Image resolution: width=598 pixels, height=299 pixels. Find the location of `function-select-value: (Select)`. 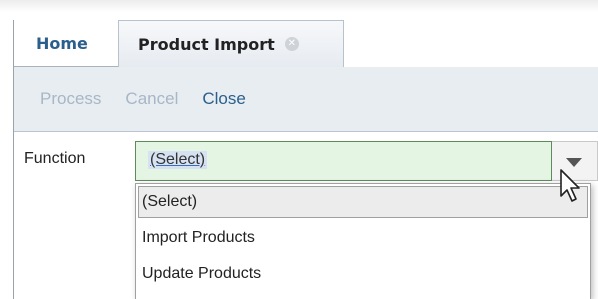

function-select-value: (Select) is located at coordinates (178, 160).